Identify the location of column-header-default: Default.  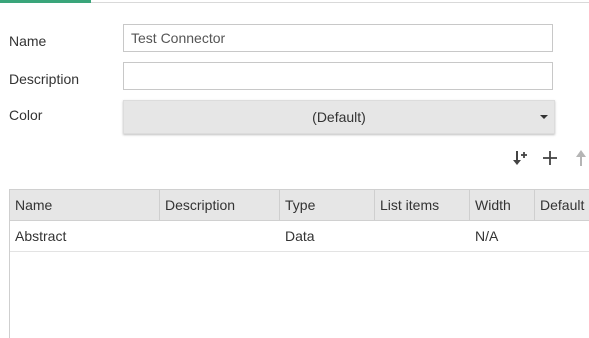
(562, 205).